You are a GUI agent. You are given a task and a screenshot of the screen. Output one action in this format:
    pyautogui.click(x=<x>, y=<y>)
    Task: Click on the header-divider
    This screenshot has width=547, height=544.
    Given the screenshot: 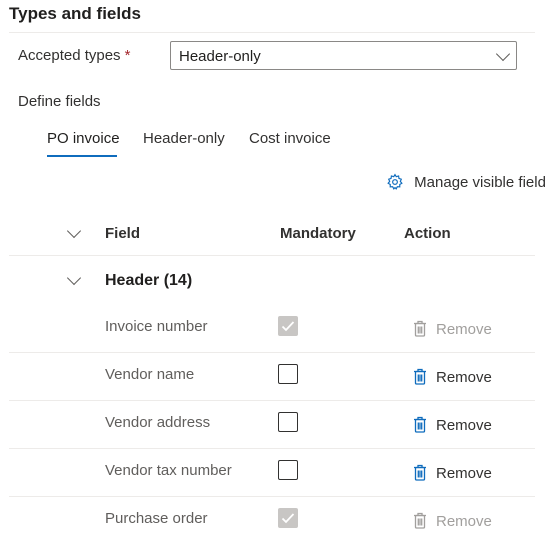 What is the action you would take?
    pyautogui.click(x=272, y=255)
    